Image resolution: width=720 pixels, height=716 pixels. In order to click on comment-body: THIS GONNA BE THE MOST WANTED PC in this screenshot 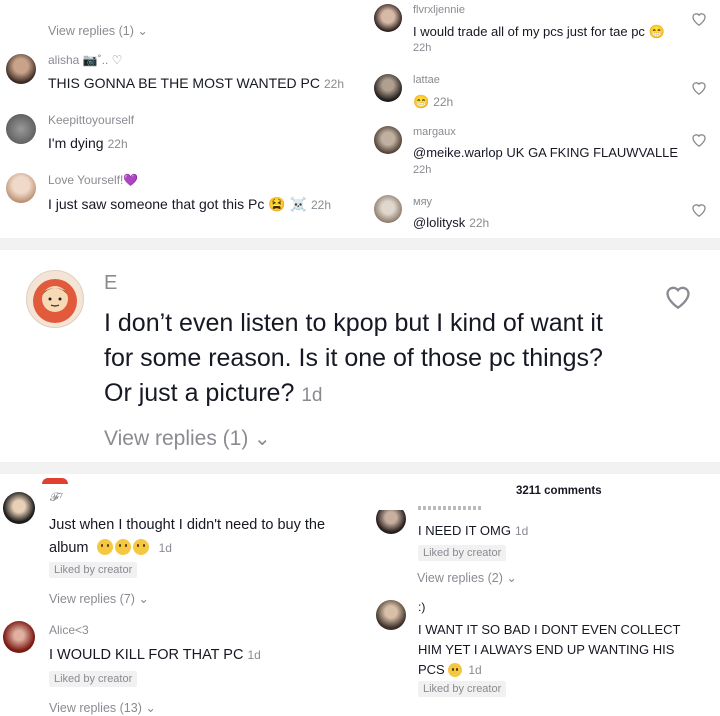, I will do `click(184, 83)`.